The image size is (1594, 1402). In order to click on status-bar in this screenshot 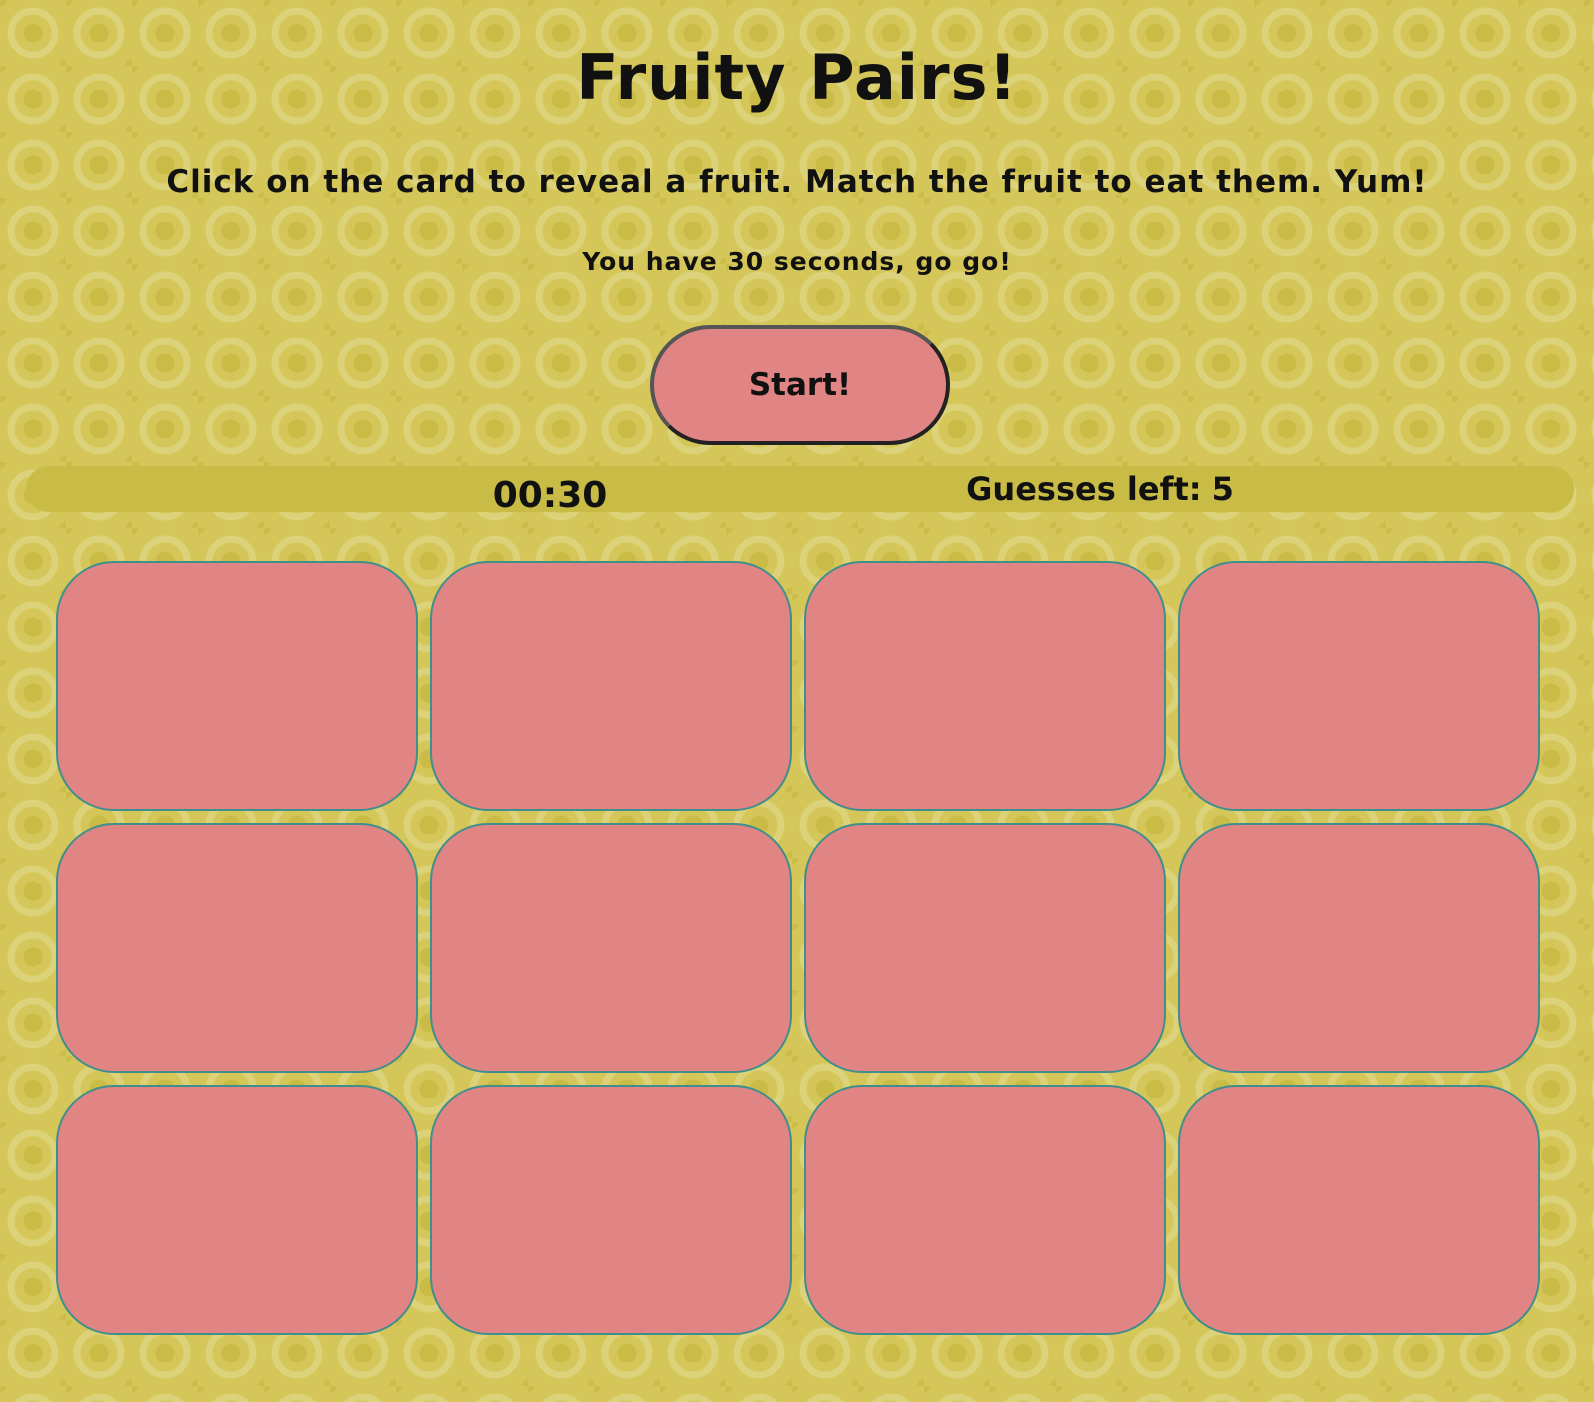, I will do `click(800, 489)`.